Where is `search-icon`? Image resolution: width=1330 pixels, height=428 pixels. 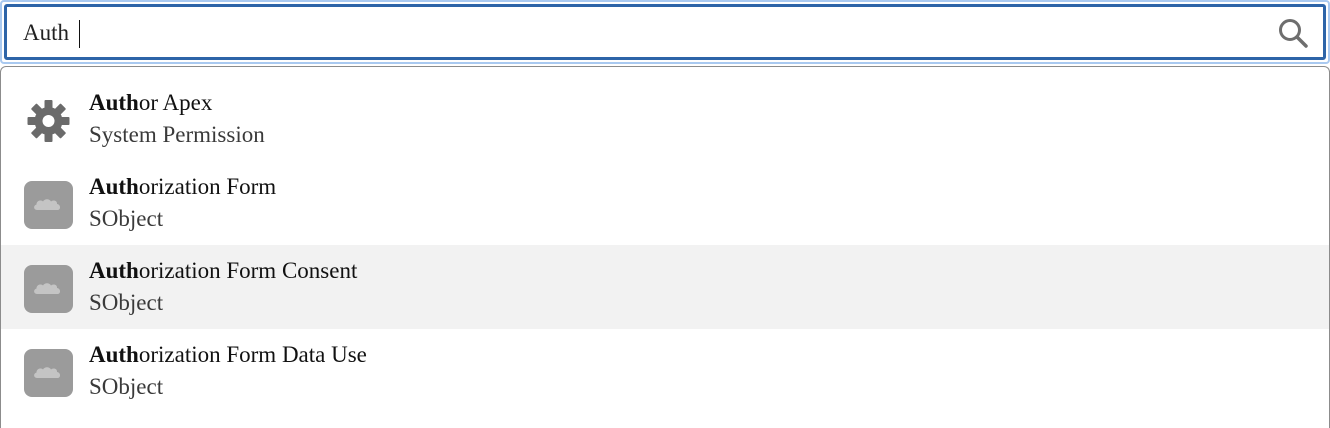
search-icon is located at coordinates (1293, 33).